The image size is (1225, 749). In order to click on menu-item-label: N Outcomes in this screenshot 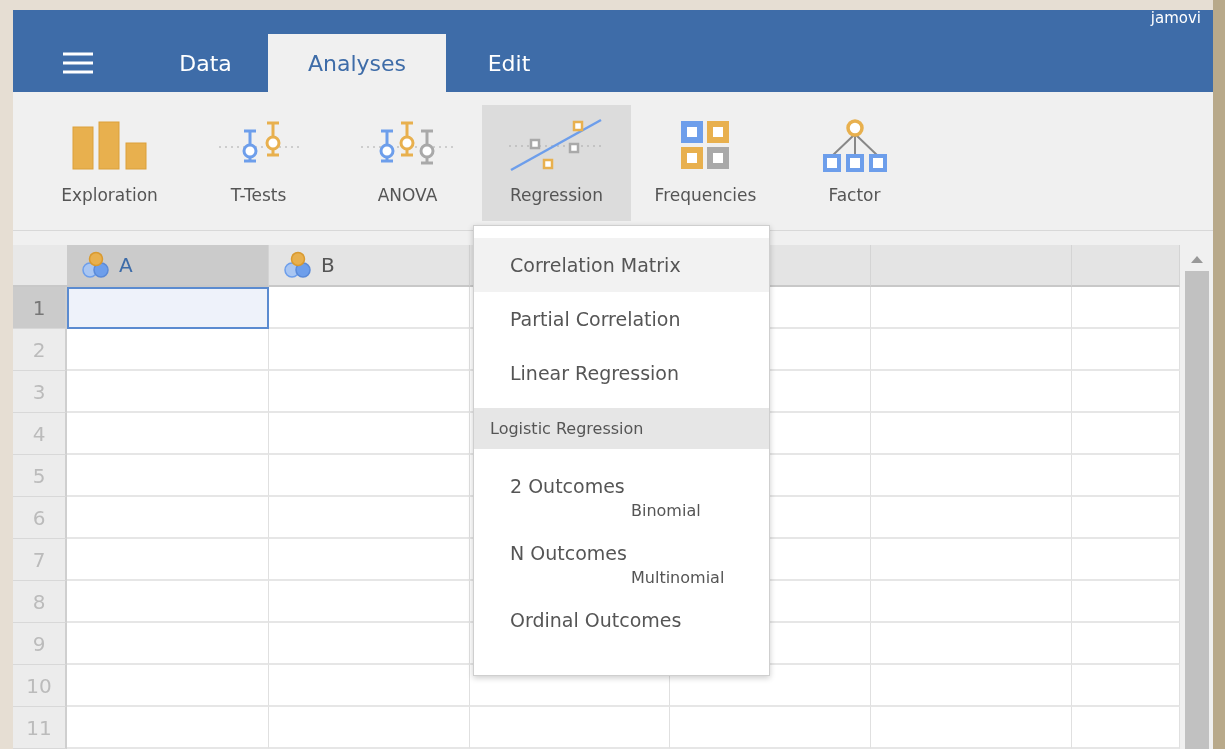, I will do `click(569, 553)`.